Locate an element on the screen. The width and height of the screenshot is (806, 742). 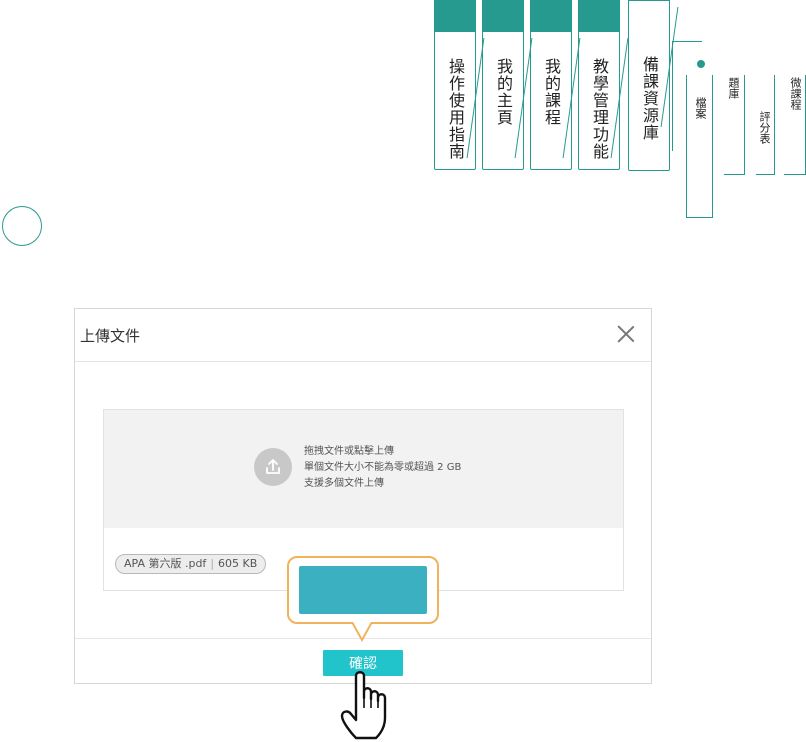
upload-icon is located at coordinates (273, 467).